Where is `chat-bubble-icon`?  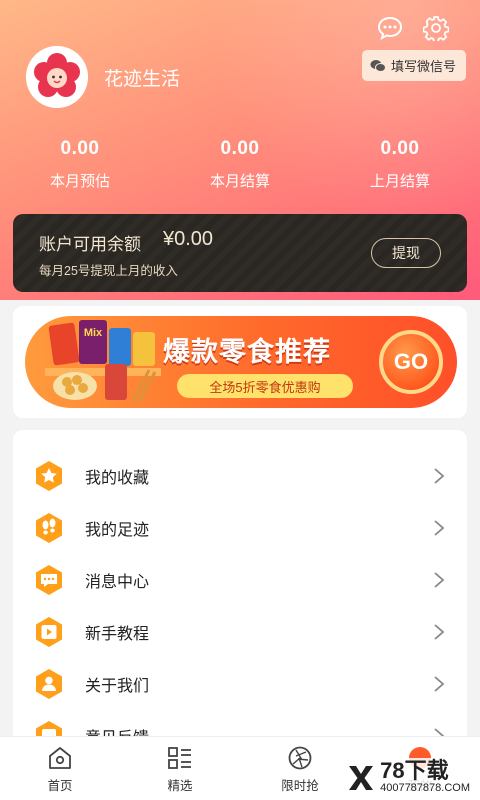
chat-bubble-icon is located at coordinates (390, 28).